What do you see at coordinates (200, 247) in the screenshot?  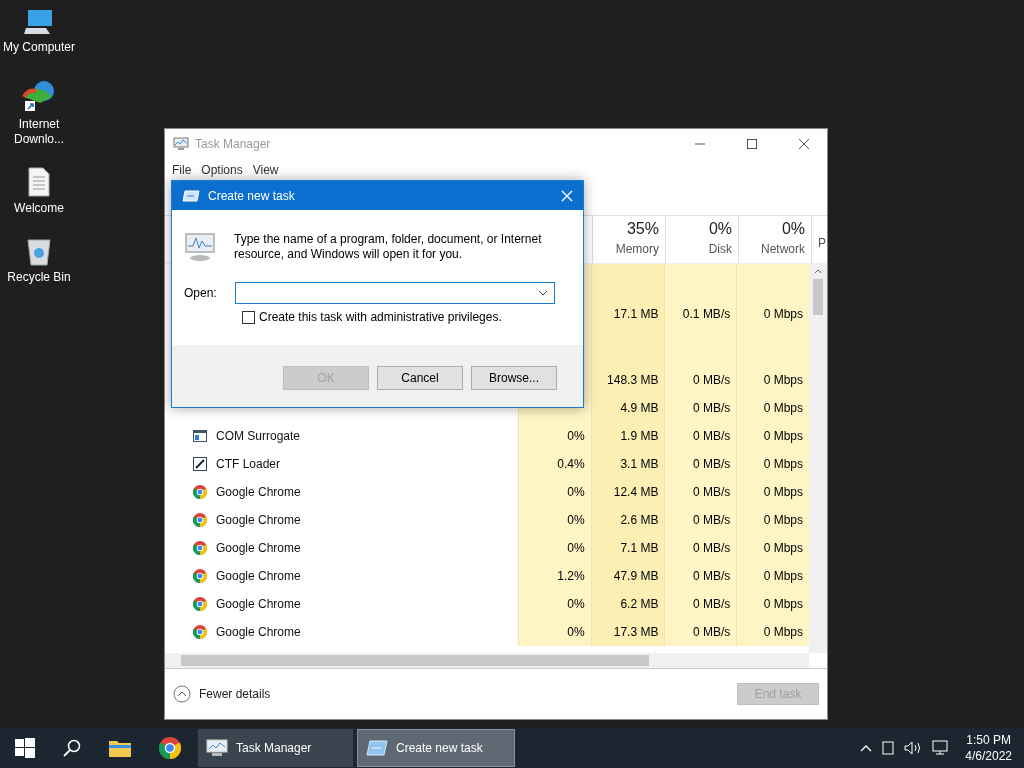 I see `monitor-chart-icon` at bounding box center [200, 247].